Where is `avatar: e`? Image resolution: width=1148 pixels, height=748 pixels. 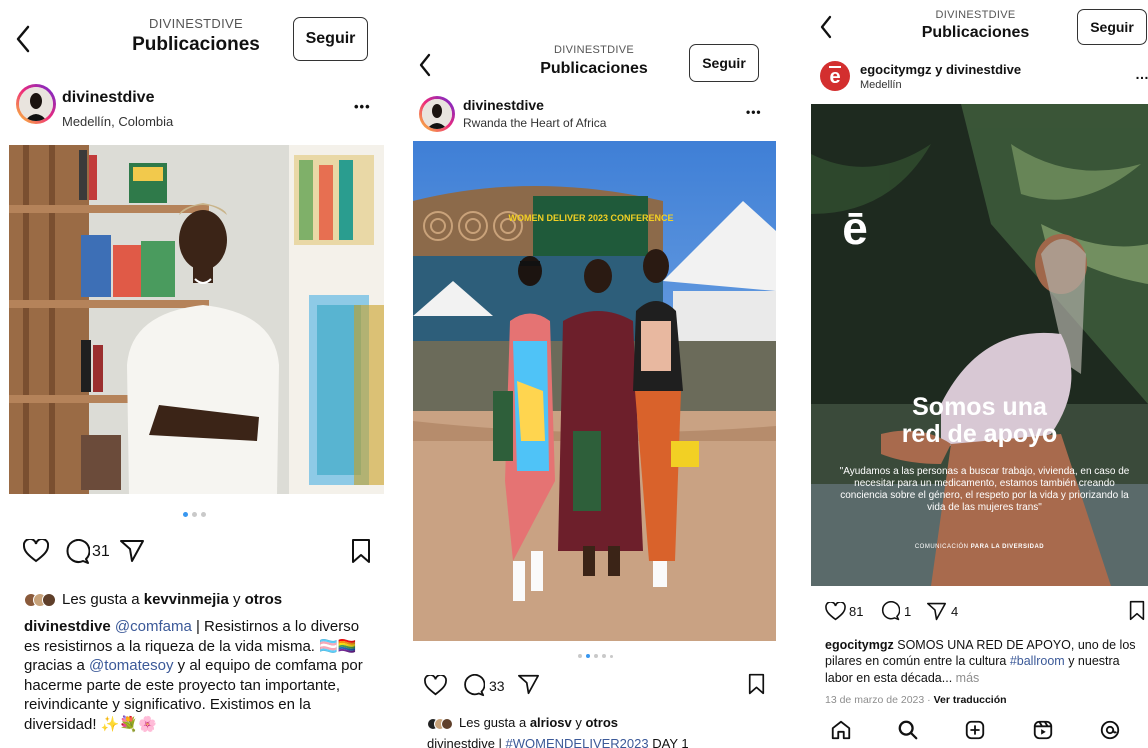 avatar: e is located at coordinates (835, 76).